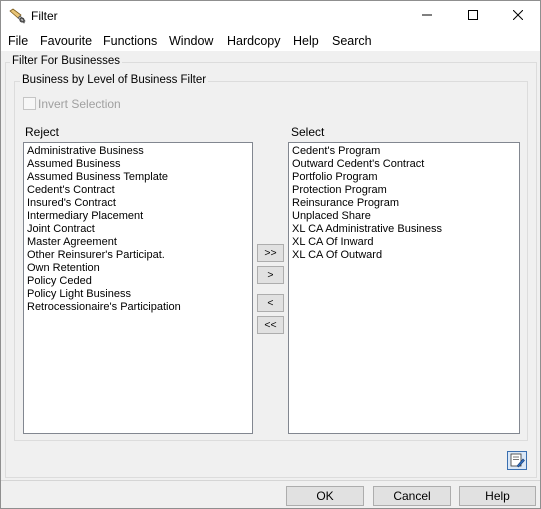 This screenshot has width=541, height=509. What do you see at coordinates (138, 216) in the screenshot?
I see `list-item: Intermediary Placement` at bounding box center [138, 216].